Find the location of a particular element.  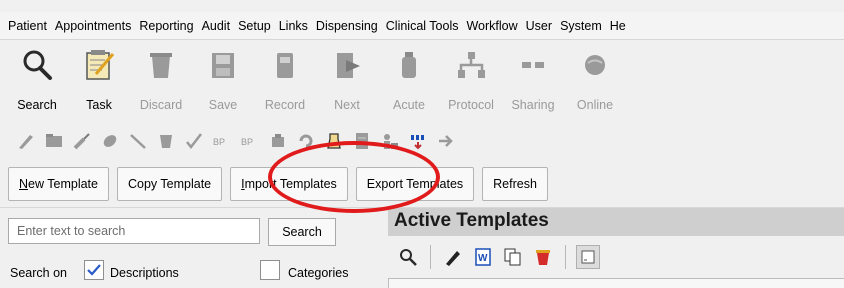

descriptions-checkbox is located at coordinates (94, 270).